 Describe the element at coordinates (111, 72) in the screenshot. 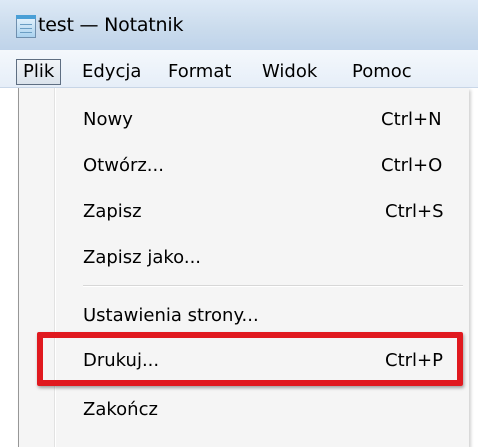

I see `menu-edycja: Edycja` at that location.